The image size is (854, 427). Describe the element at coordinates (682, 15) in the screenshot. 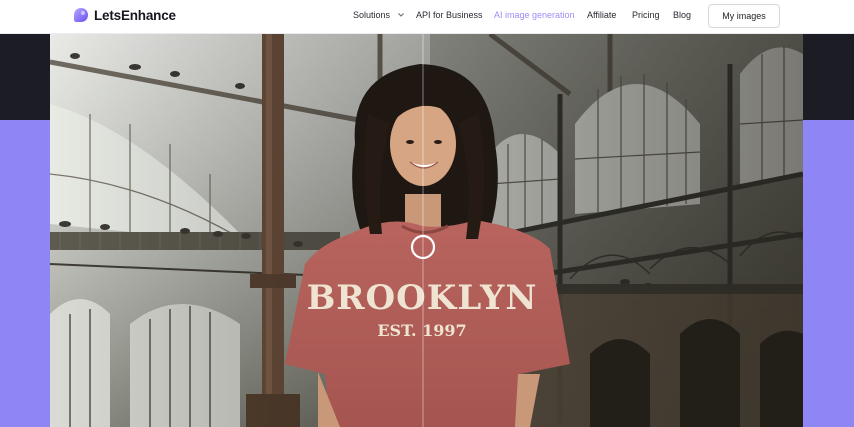

I see `nav-blog: Blog` at that location.